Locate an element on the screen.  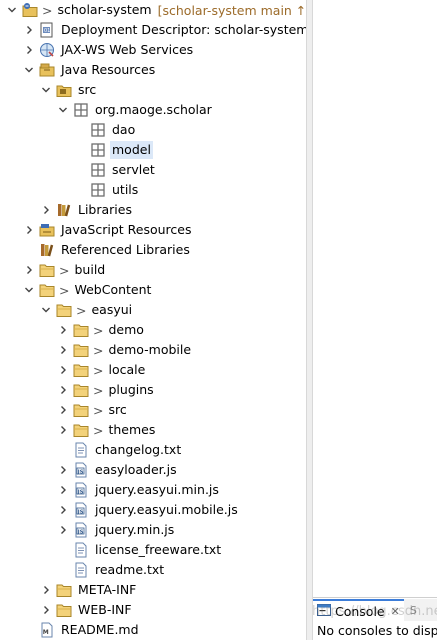
tree-item: JS jquery.easyui.mobile.js is located at coordinates (153, 510).